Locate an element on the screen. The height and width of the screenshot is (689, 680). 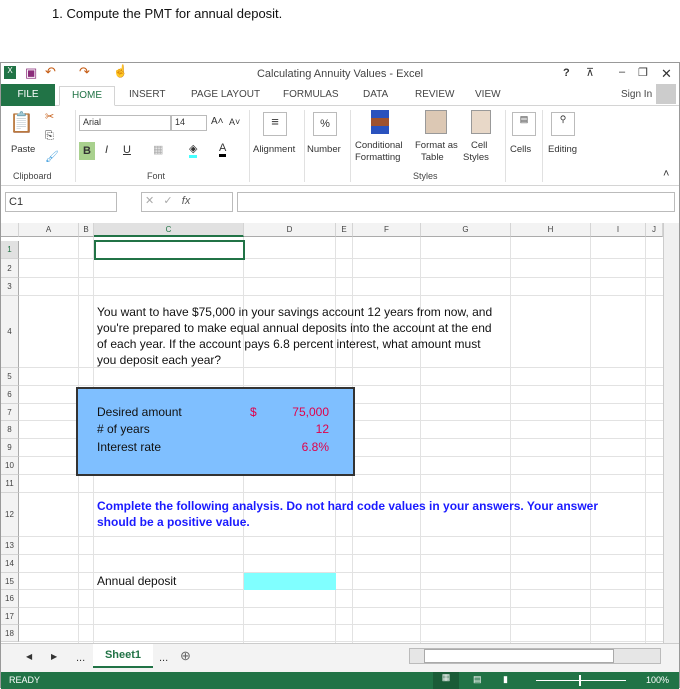
alignment-button: Alignment is located at coordinates (274, 149).